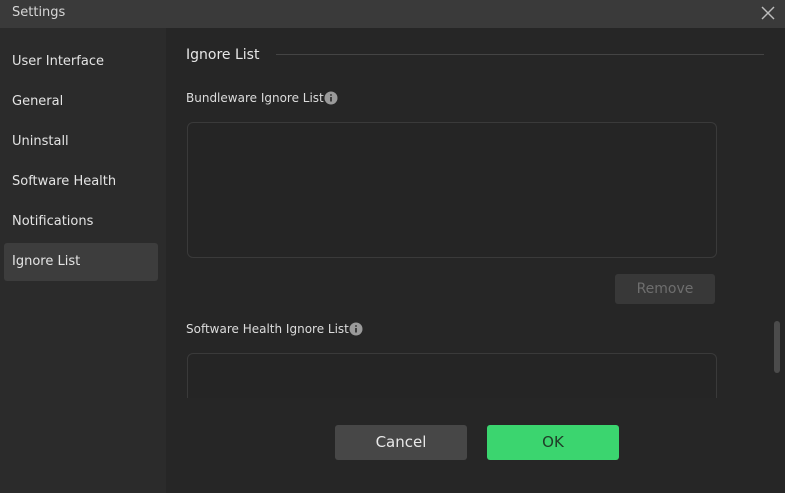 This screenshot has width=785, height=493. Describe the element at coordinates (777, 347) in the screenshot. I see `scrollbar-thumb` at that location.